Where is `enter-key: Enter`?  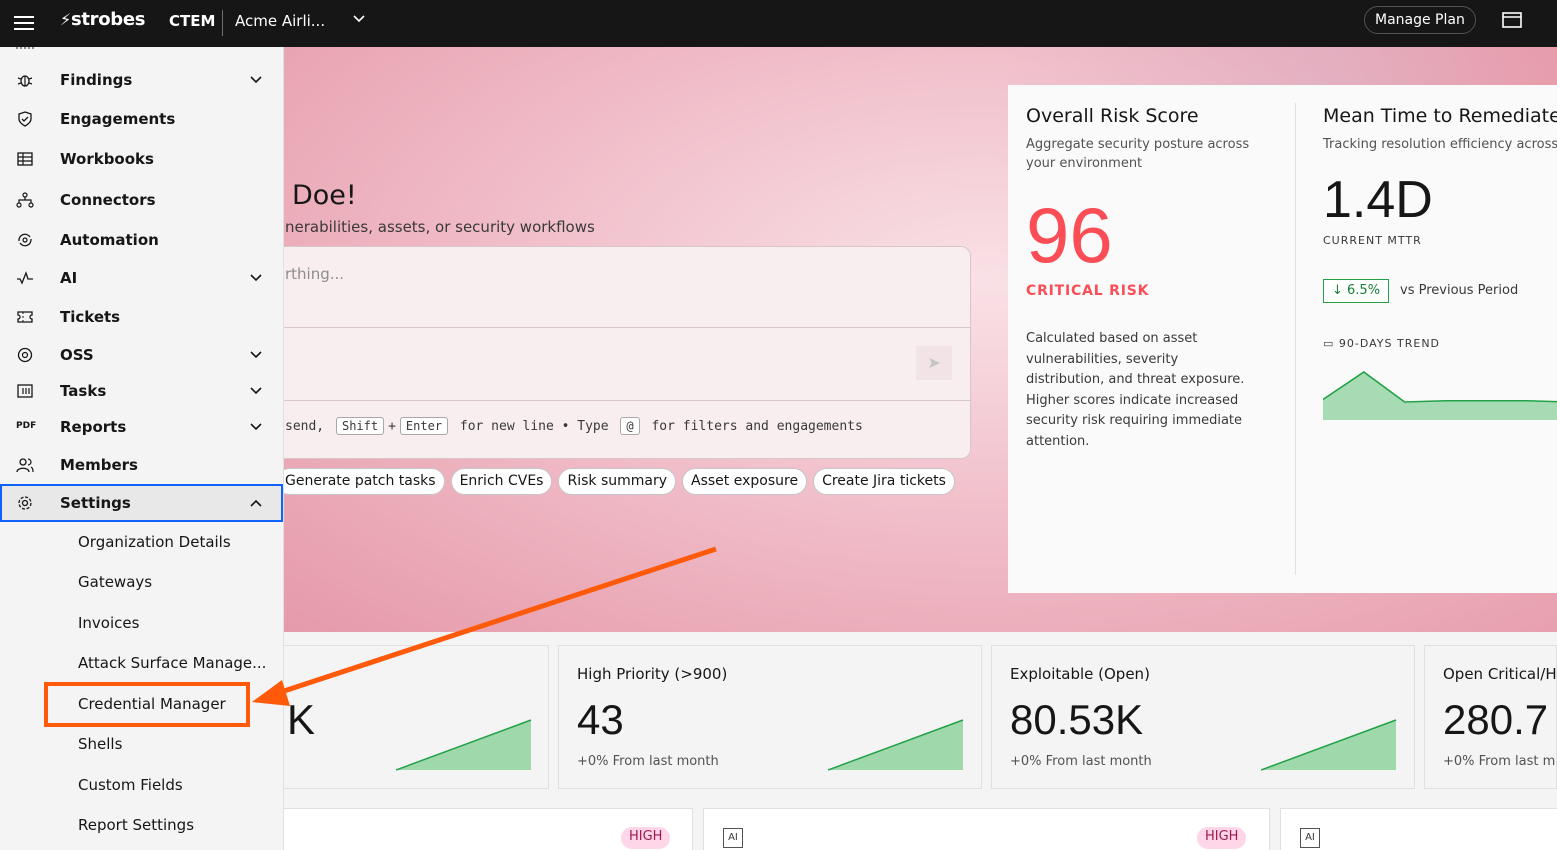
enter-key: Enter is located at coordinates (424, 426).